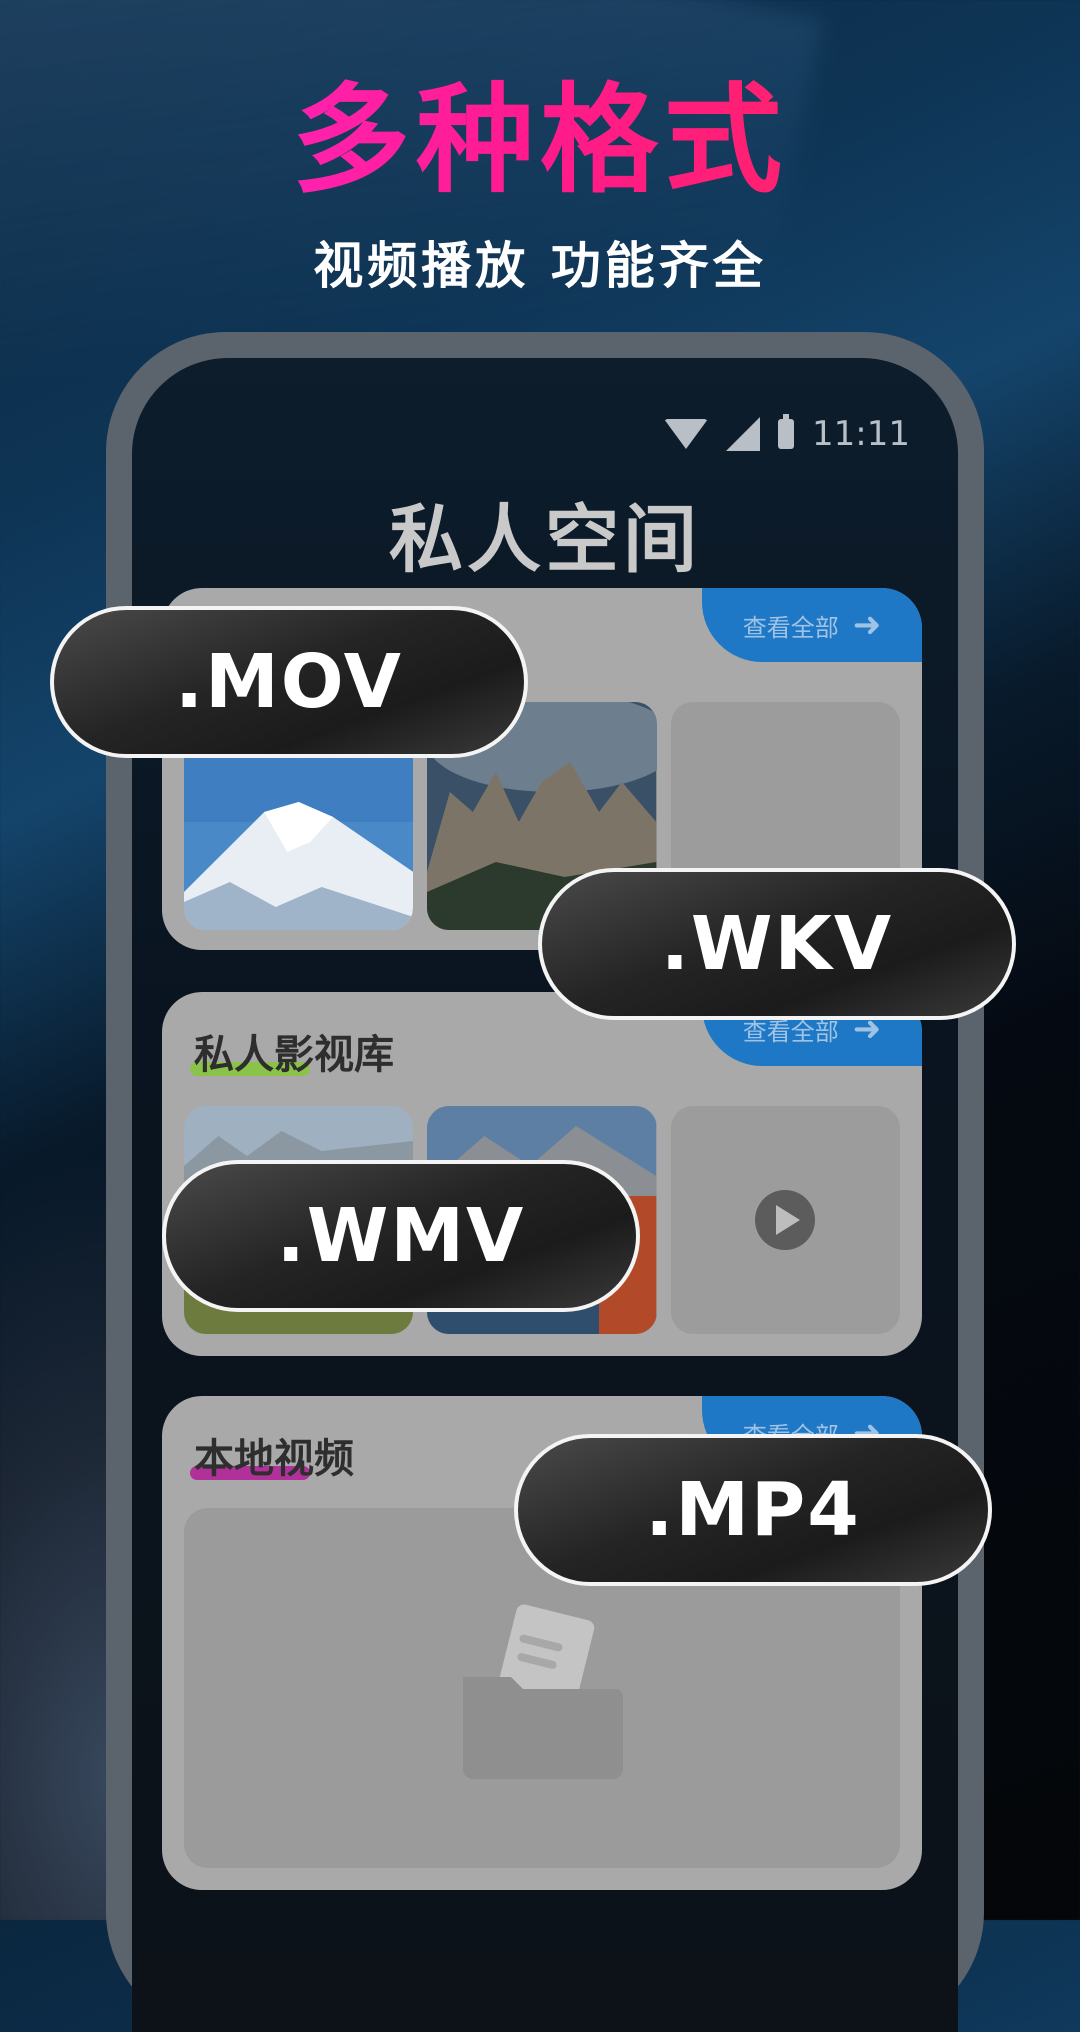  Describe the element at coordinates (545, 540) in the screenshot. I see `app-title: 私人空间` at that location.